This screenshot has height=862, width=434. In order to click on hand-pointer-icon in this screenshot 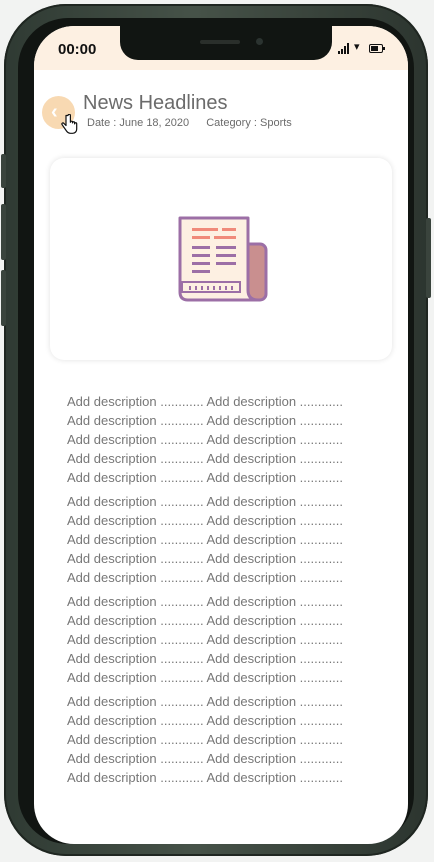, I will do `click(69, 124)`.